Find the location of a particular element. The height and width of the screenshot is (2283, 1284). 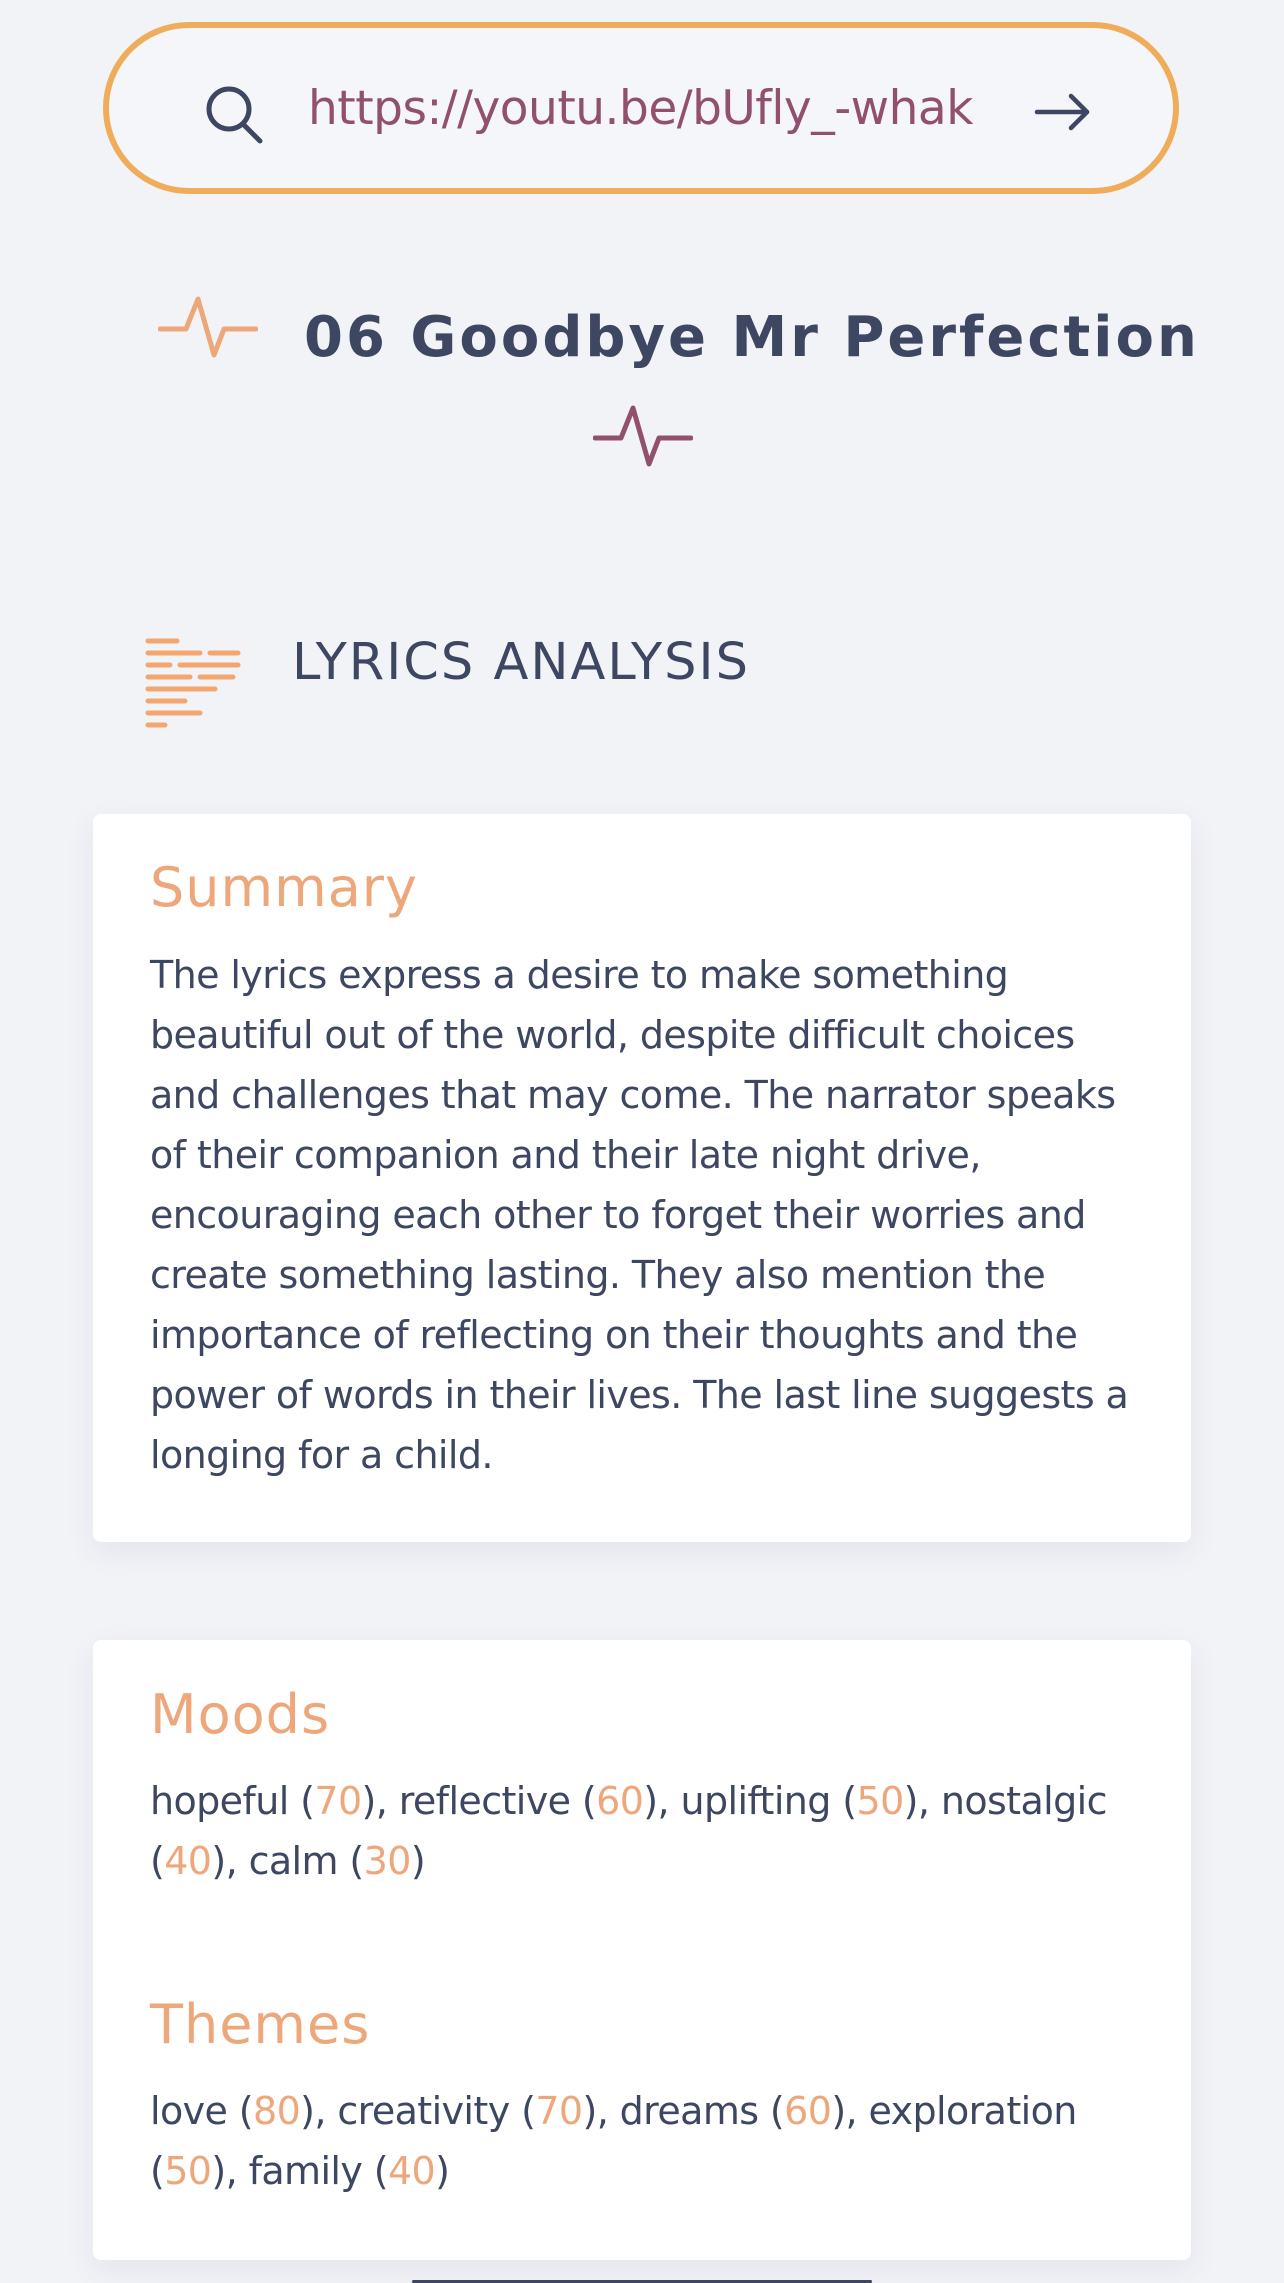

themes-heading: Themes is located at coordinates (260, 2024).